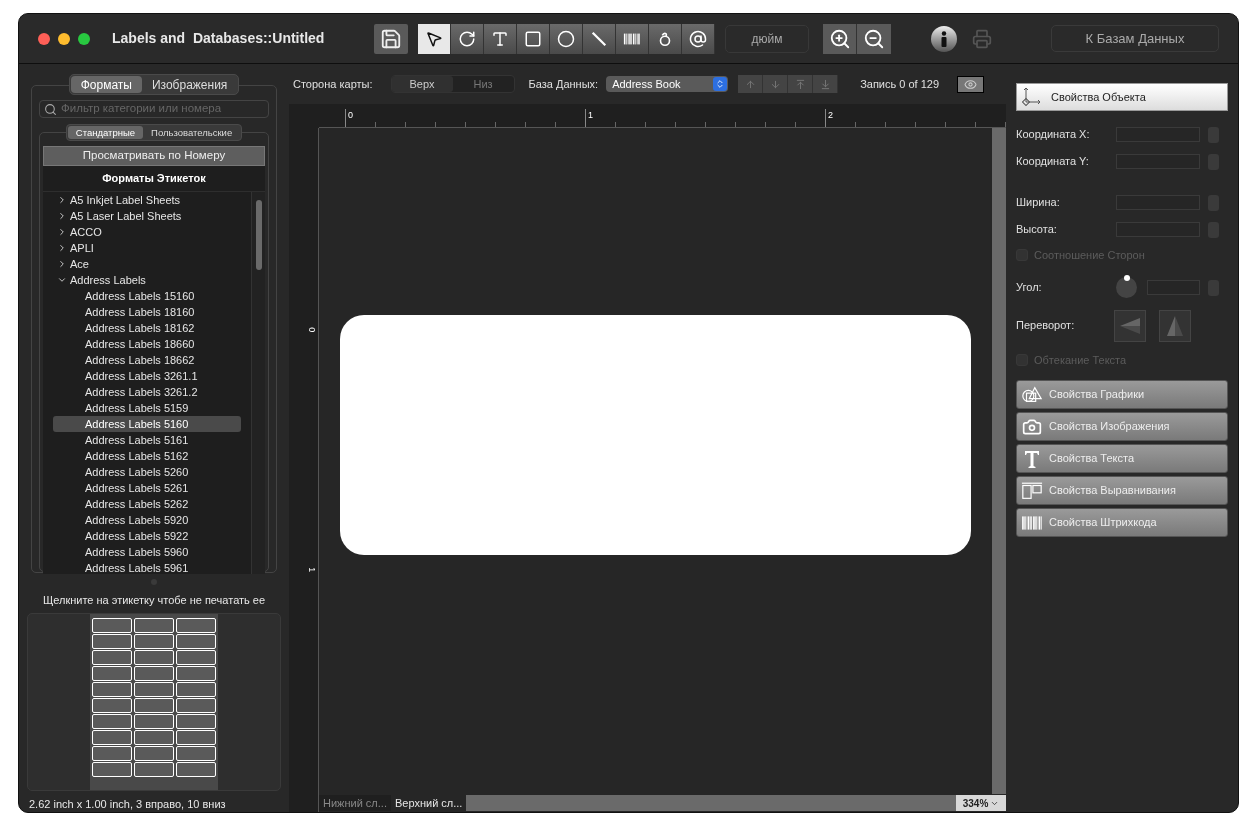 This screenshot has height=831, width=1257. Describe the element at coordinates (483, 84) in the screenshot. I see `card-side-tab: Низ` at that location.